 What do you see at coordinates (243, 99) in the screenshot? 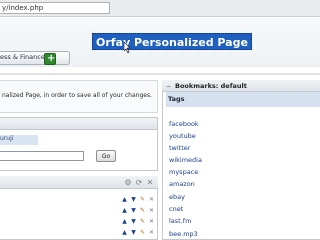
I see `tags-bar: Tags` at bounding box center [243, 99].